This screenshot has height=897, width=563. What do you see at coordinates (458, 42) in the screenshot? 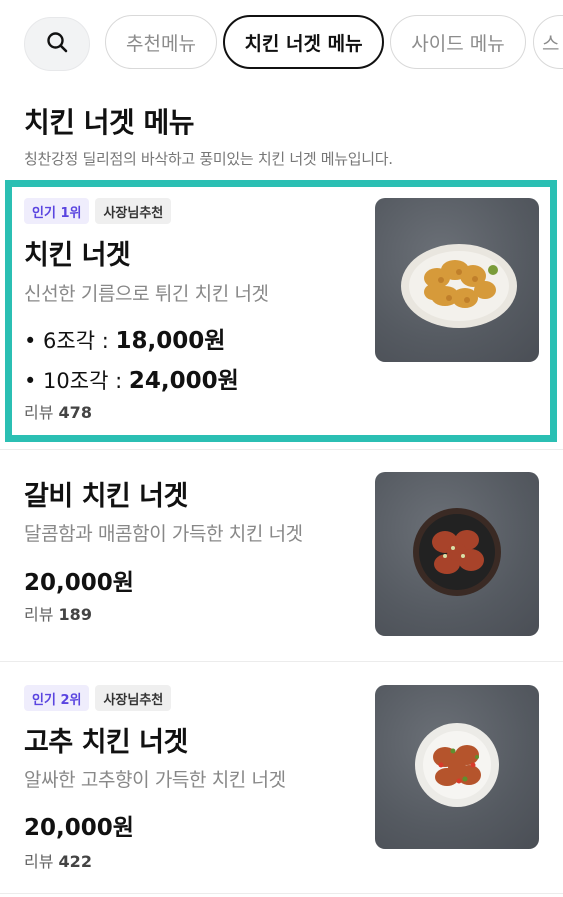
I see `tab-side-menu: 사이드 메뉴` at bounding box center [458, 42].